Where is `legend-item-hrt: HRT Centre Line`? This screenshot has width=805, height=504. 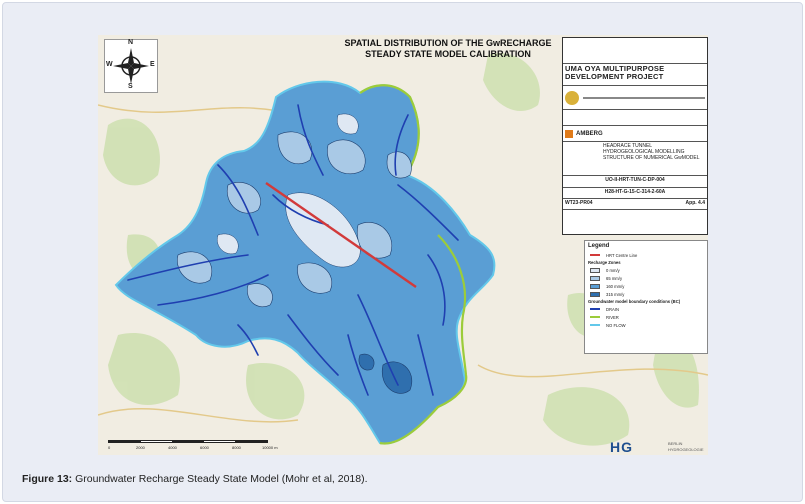
legend-item-hrt: HRT Centre Line is located at coordinates (646, 255).